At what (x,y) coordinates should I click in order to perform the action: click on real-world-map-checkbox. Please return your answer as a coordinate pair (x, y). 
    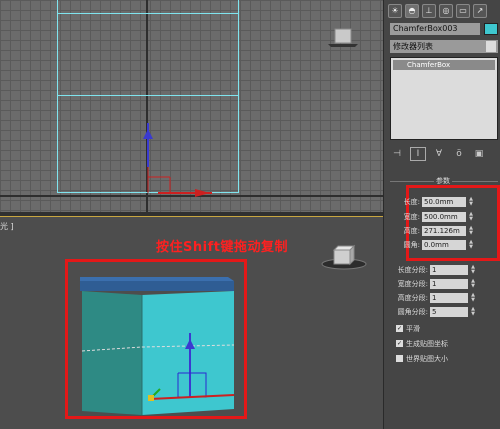
    Looking at the image, I should click on (399, 358).